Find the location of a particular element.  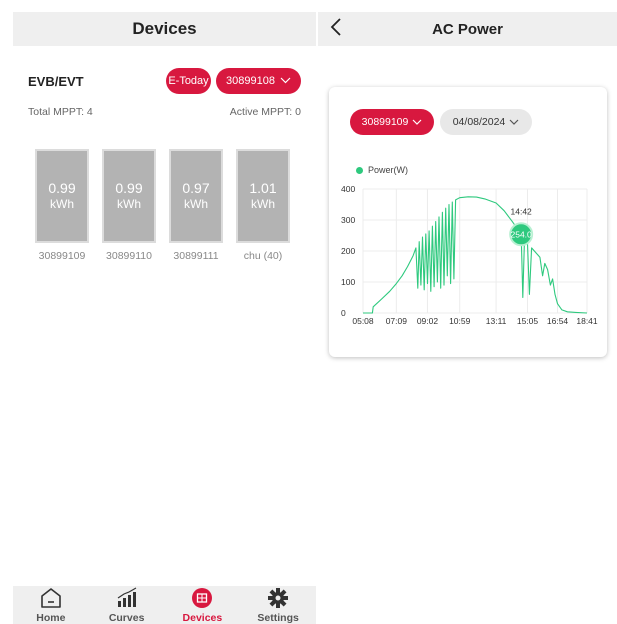

tooltip-time: 14:42 is located at coordinates (522, 211).